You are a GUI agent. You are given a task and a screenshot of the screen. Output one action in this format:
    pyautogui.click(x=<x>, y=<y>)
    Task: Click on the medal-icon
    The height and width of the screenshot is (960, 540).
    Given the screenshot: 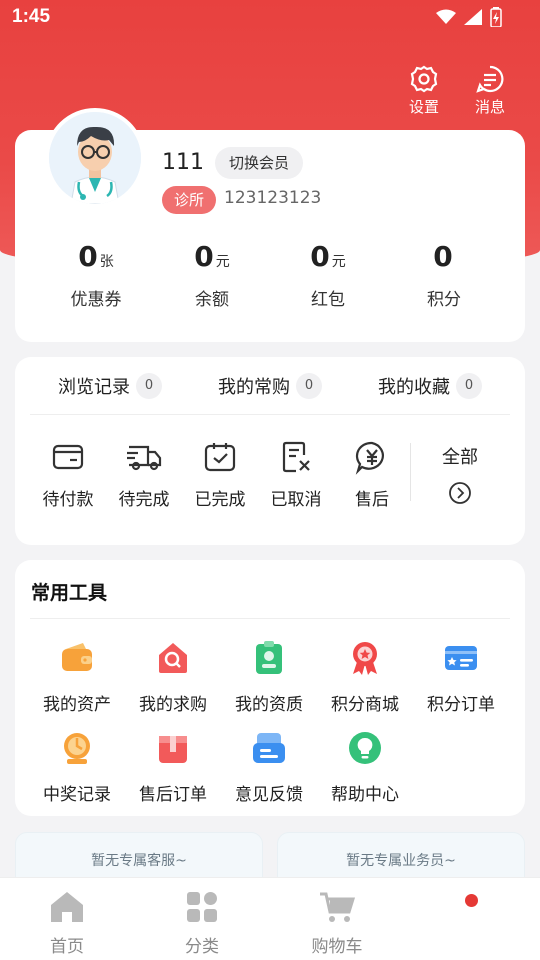 What is the action you would take?
    pyautogui.click(x=365, y=658)
    